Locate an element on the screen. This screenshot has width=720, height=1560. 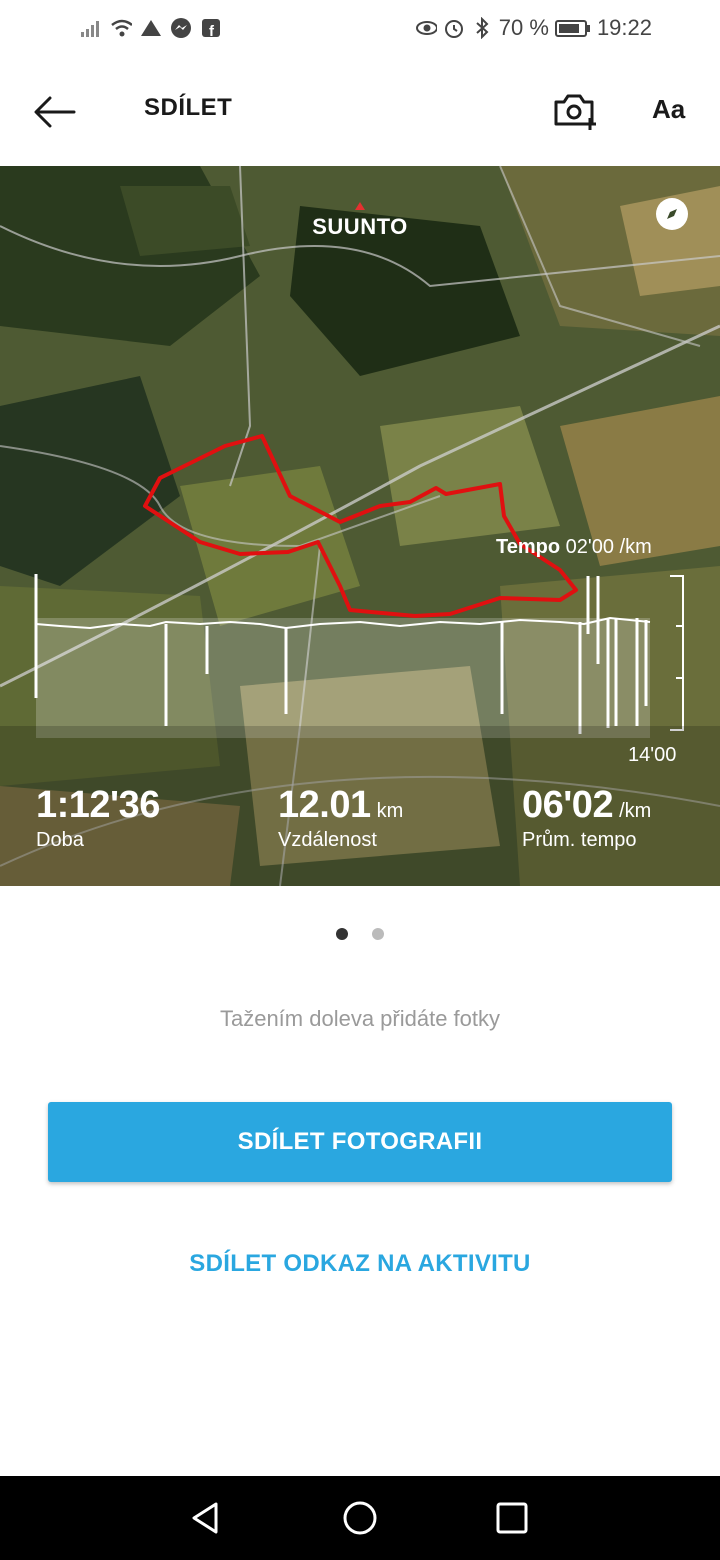
facebook-icon: f is located at coordinates (211, 28).